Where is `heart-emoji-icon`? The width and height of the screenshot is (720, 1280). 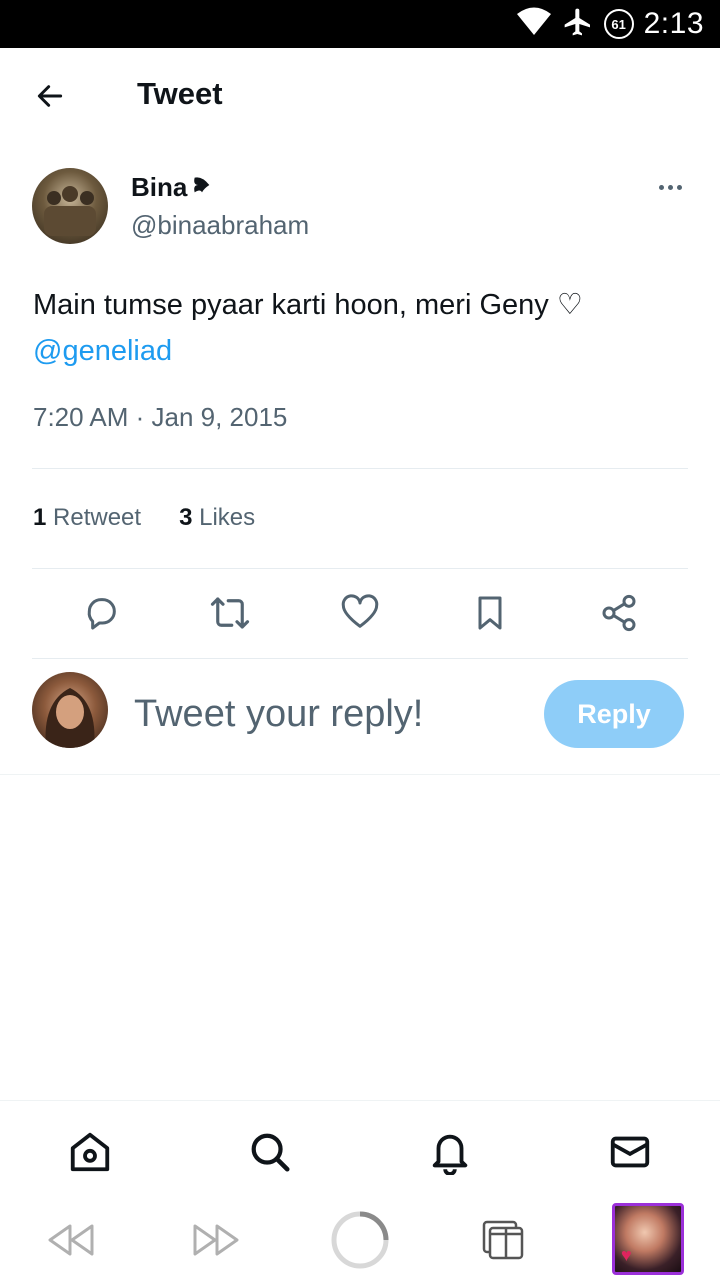 heart-emoji-icon is located at coordinates (202, 187).